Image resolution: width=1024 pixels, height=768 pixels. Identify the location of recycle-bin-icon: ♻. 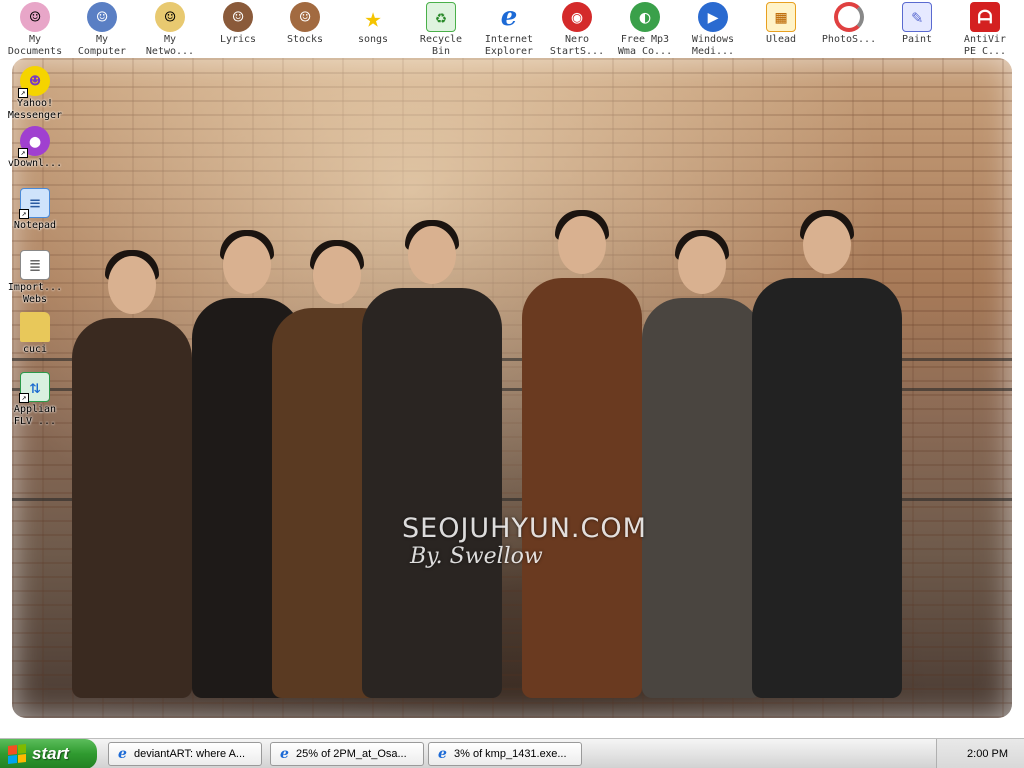
(441, 17).